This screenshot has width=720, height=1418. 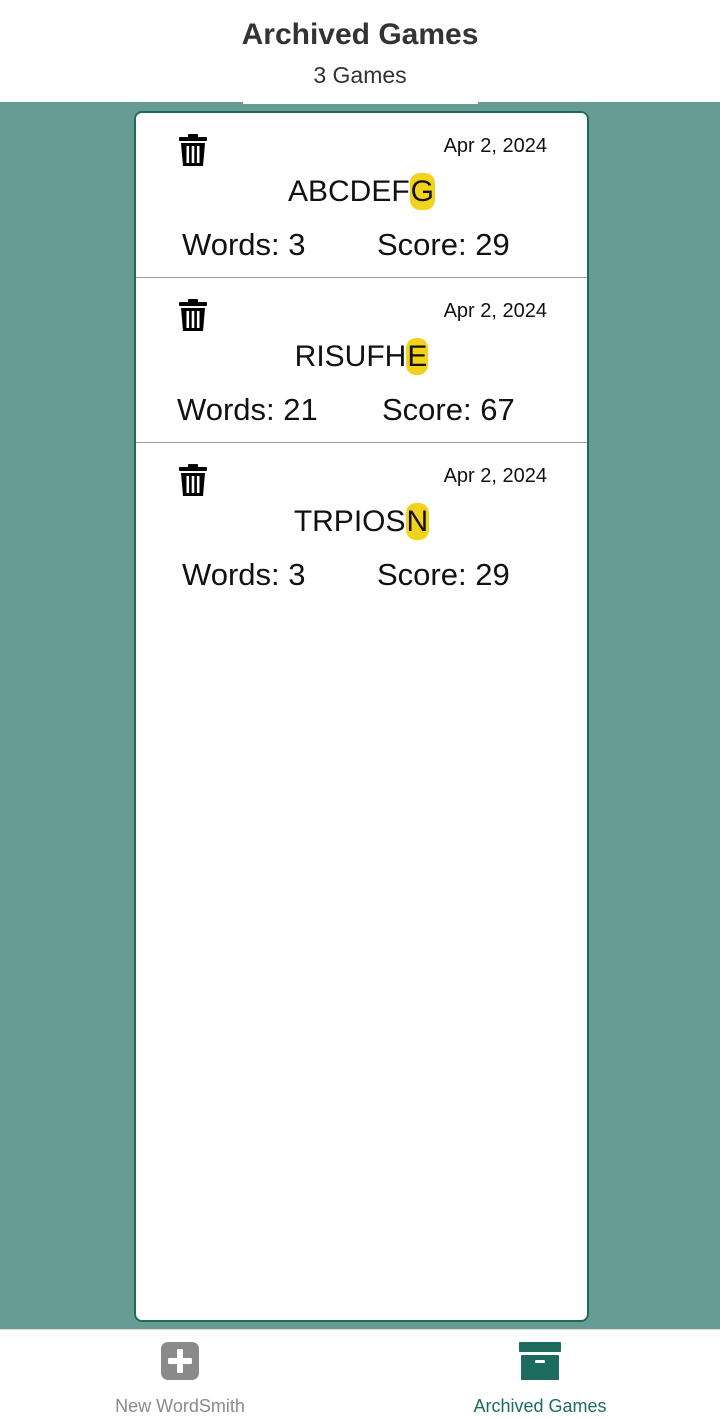 I want to click on header: Archived Games 3 Games, so click(x=360, y=51).